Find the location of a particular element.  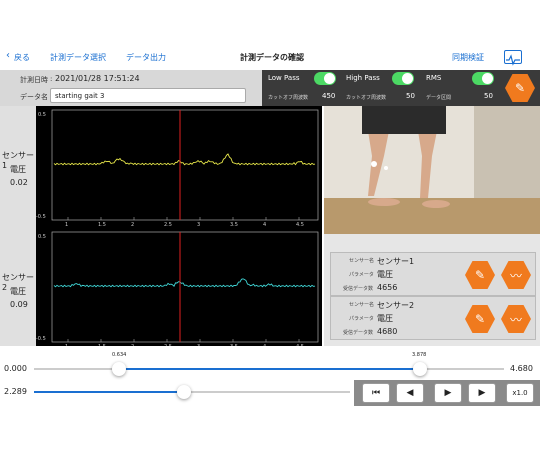

x-tick-label: 2.5 is located at coordinates (168, 225).